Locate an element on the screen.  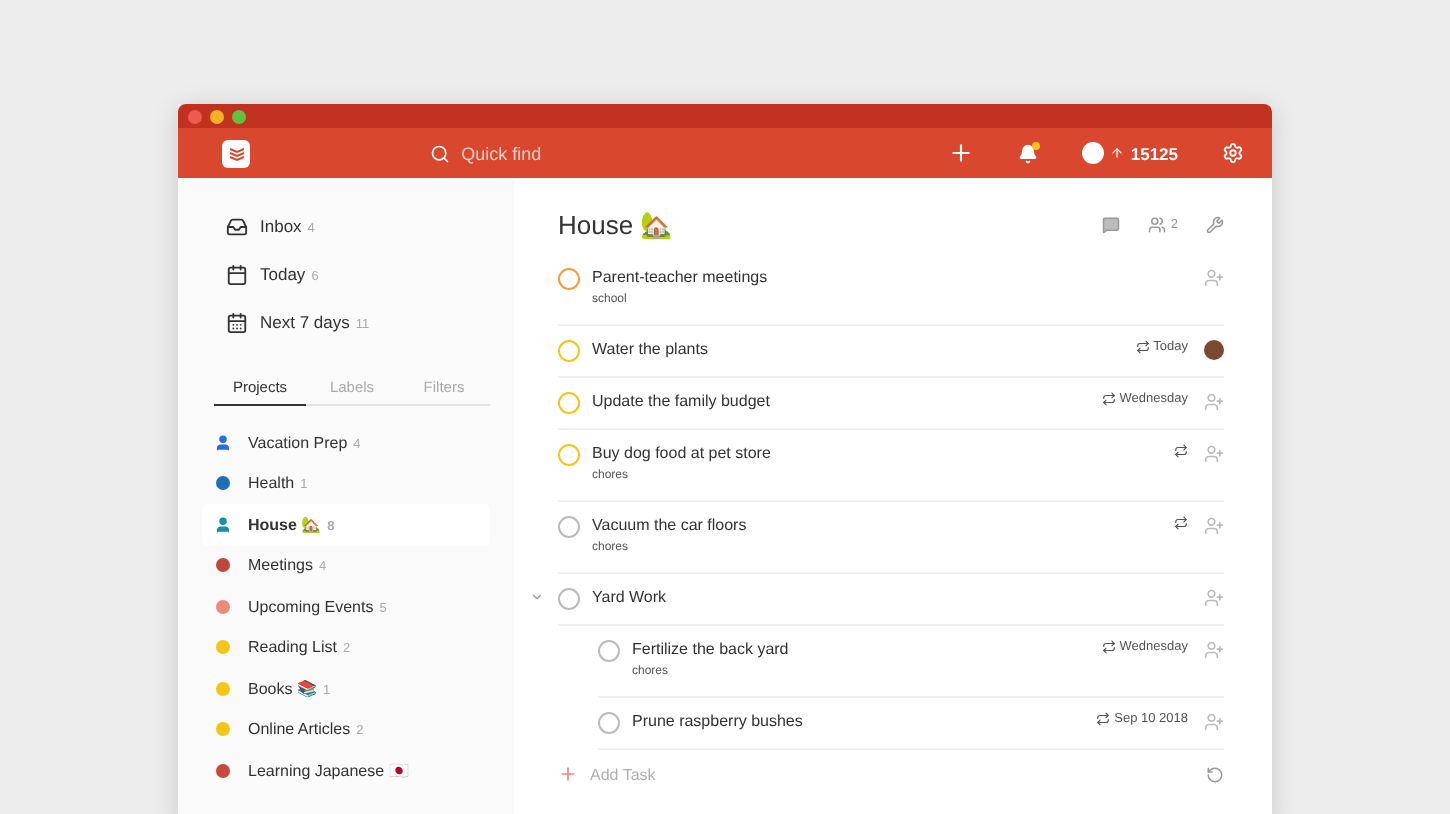
close-button is located at coordinates (195, 116).